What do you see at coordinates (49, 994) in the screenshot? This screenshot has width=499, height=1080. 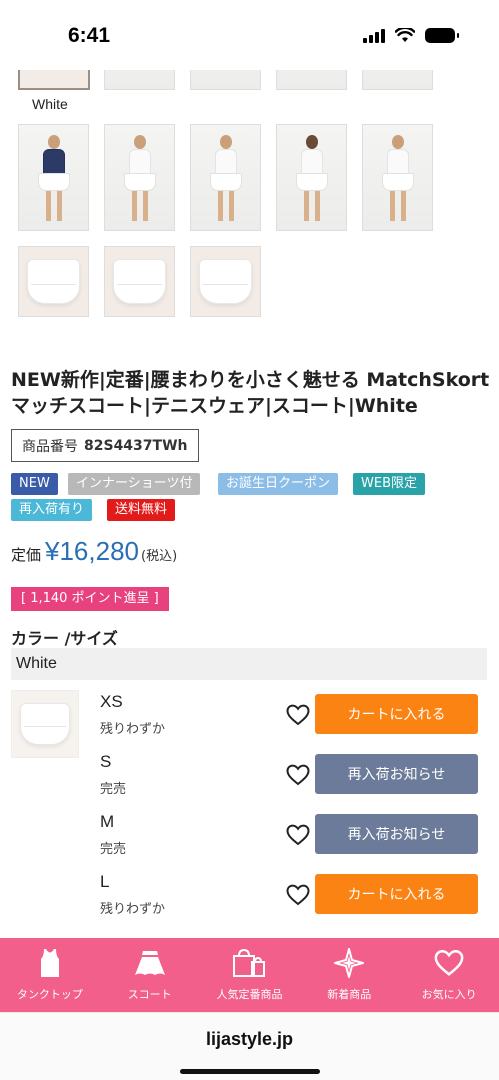 I see `nav-label: タンクトップ` at bounding box center [49, 994].